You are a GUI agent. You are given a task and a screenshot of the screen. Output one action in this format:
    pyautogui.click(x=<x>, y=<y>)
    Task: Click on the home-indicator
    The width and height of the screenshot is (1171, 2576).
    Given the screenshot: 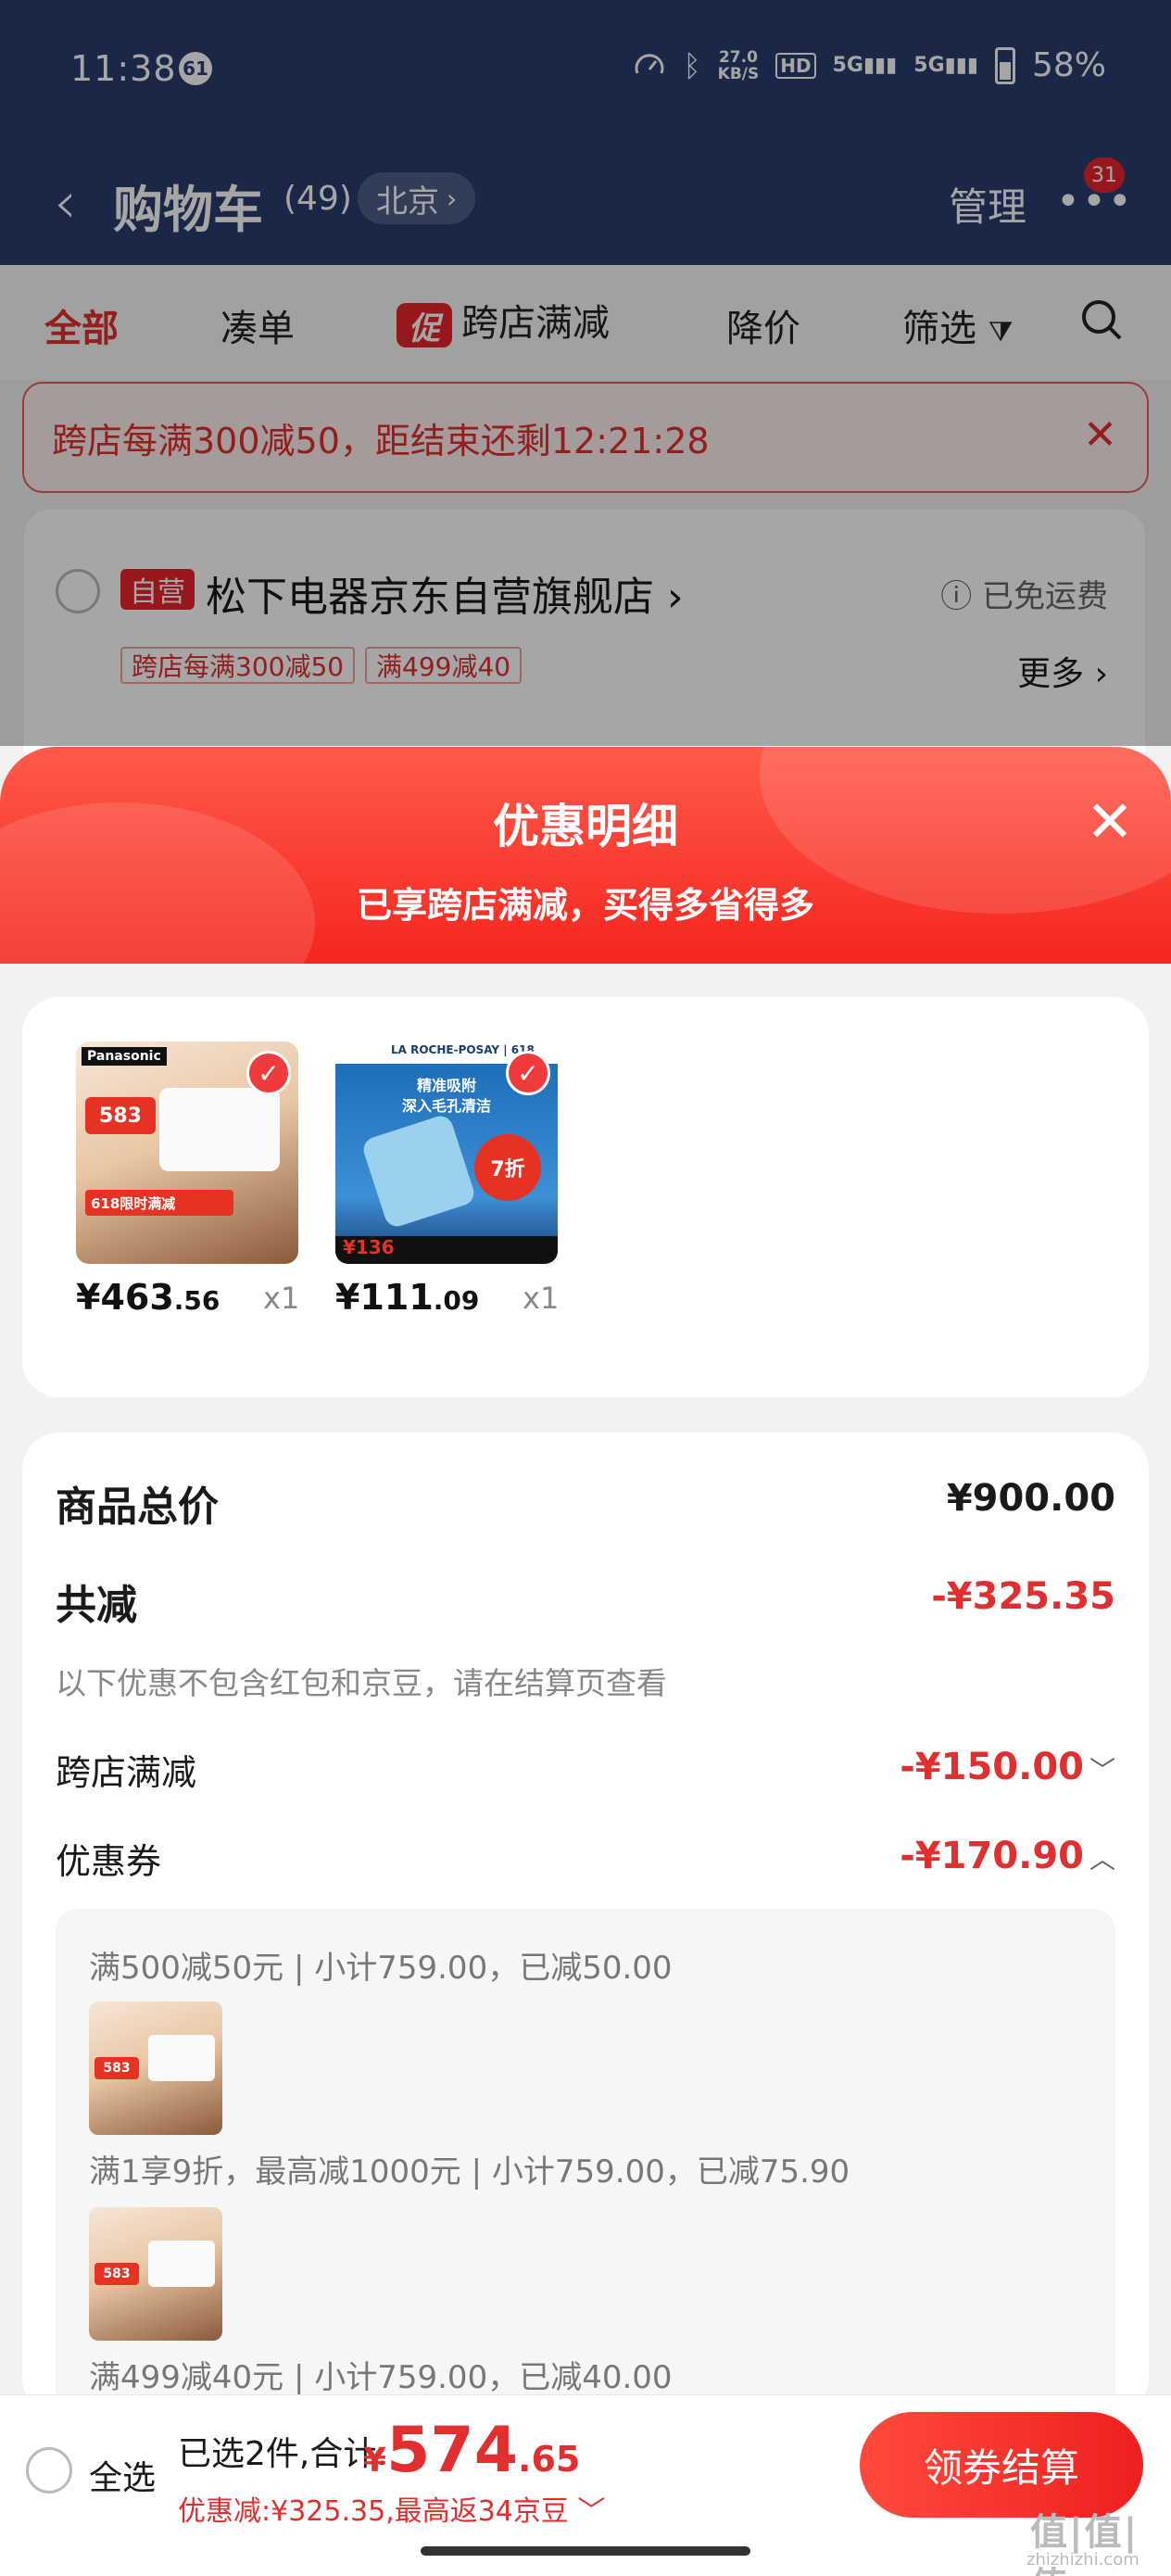 What is the action you would take?
    pyautogui.click(x=585, y=2551)
    